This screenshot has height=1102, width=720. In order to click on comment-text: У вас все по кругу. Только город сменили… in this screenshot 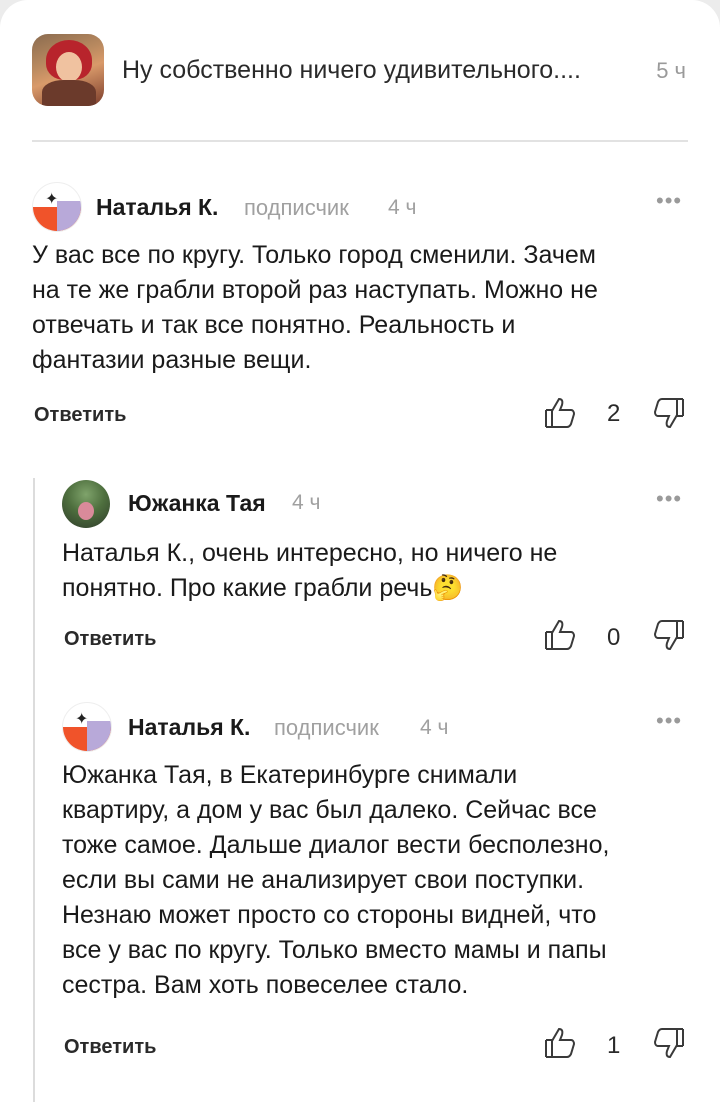, I will do `click(315, 307)`.